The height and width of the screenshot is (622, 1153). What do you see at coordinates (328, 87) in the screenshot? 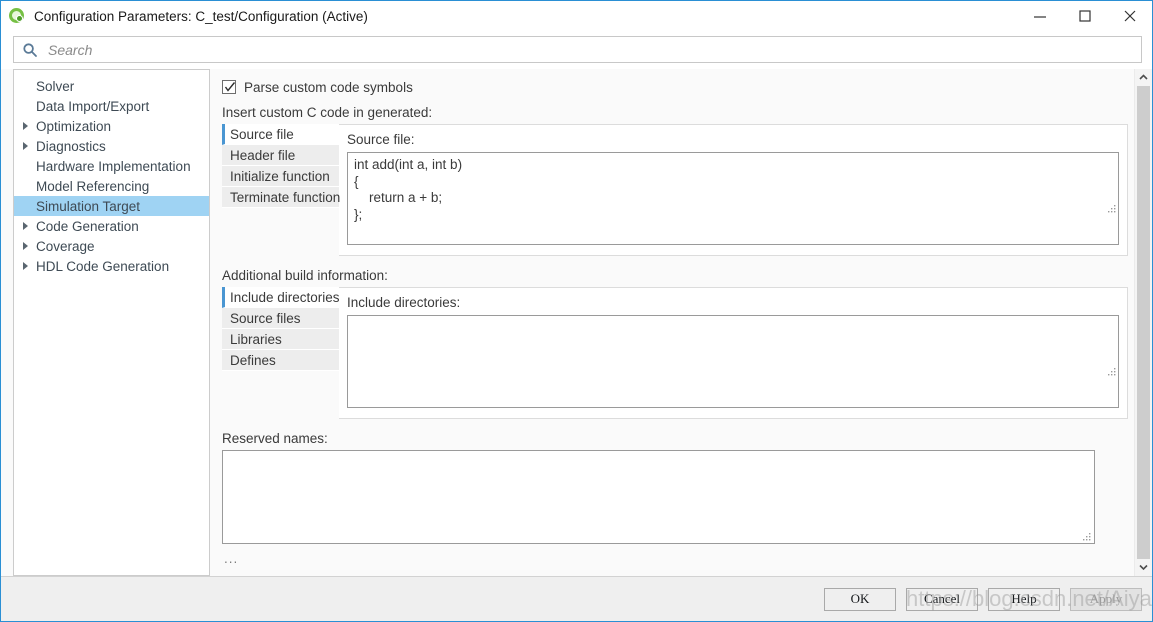
I see `parse-custom-code-symbols-label: Parse custom code symbols` at bounding box center [328, 87].